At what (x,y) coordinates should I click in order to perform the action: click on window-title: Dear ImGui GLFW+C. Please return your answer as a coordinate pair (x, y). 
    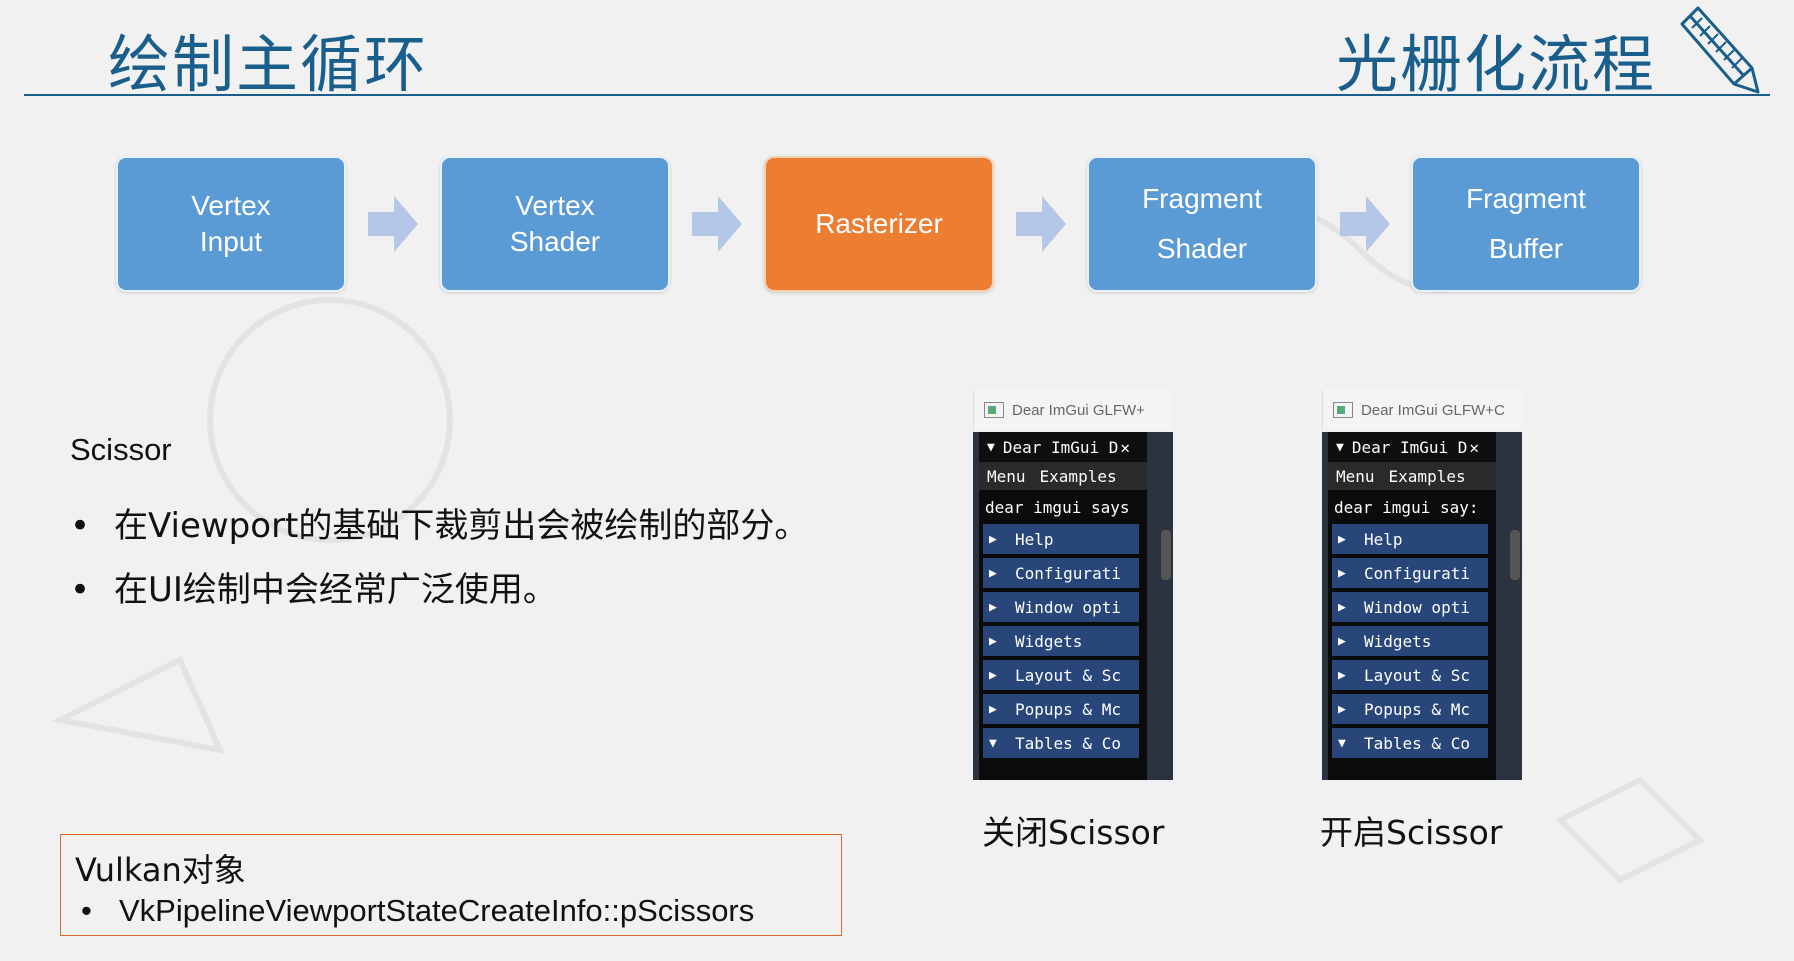
    Looking at the image, I should click on (1433, 410).